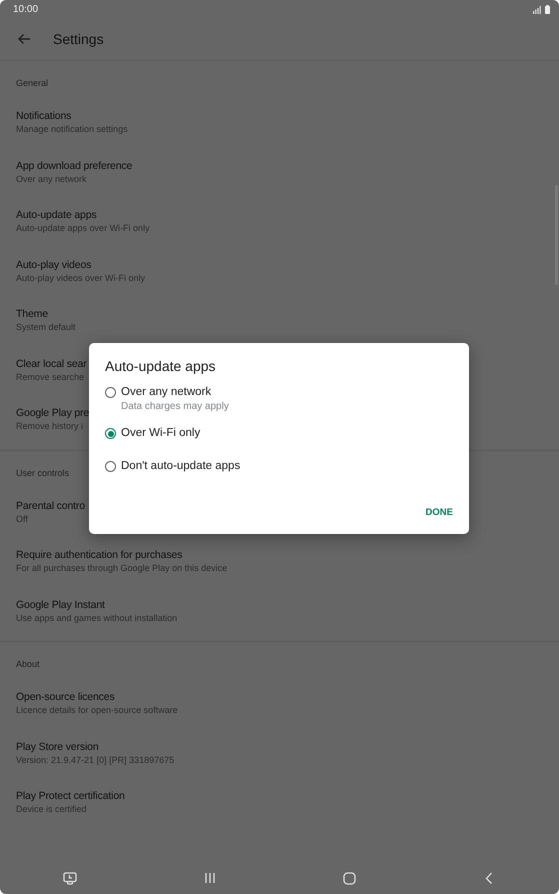 This screenshot has width=559, height=894. What do you see at coordinates (95, 760) in the screenshot?
I see `setting-description: Version: 21.9.47-21 [0] [PR] 331897675` at bounding box center [95, 760].